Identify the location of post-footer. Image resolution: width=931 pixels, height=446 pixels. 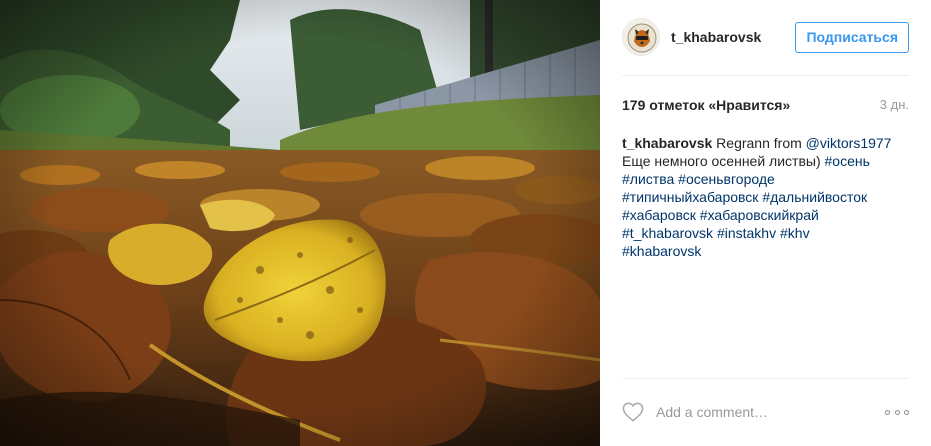
(765, 412).